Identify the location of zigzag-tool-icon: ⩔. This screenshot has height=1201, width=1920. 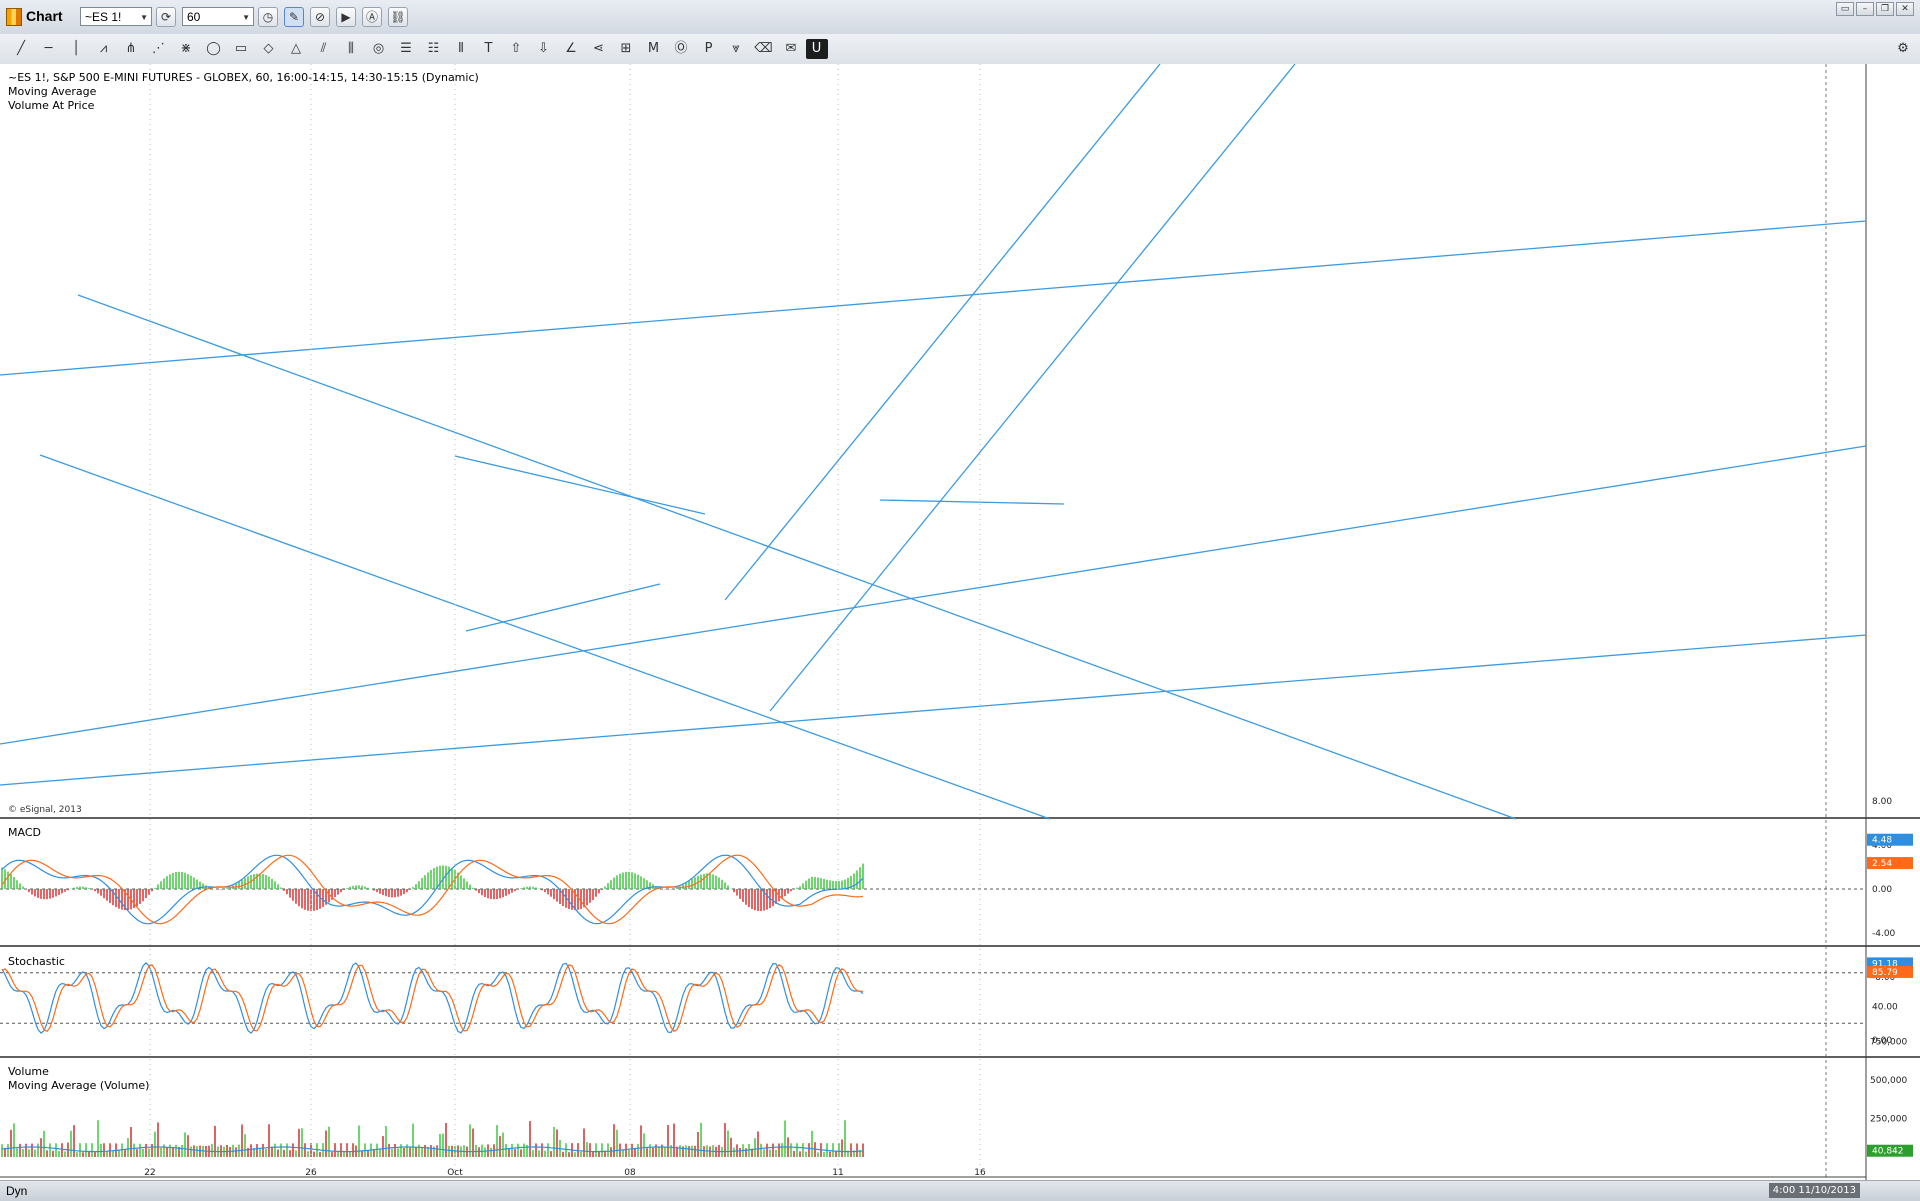
(736, 49).